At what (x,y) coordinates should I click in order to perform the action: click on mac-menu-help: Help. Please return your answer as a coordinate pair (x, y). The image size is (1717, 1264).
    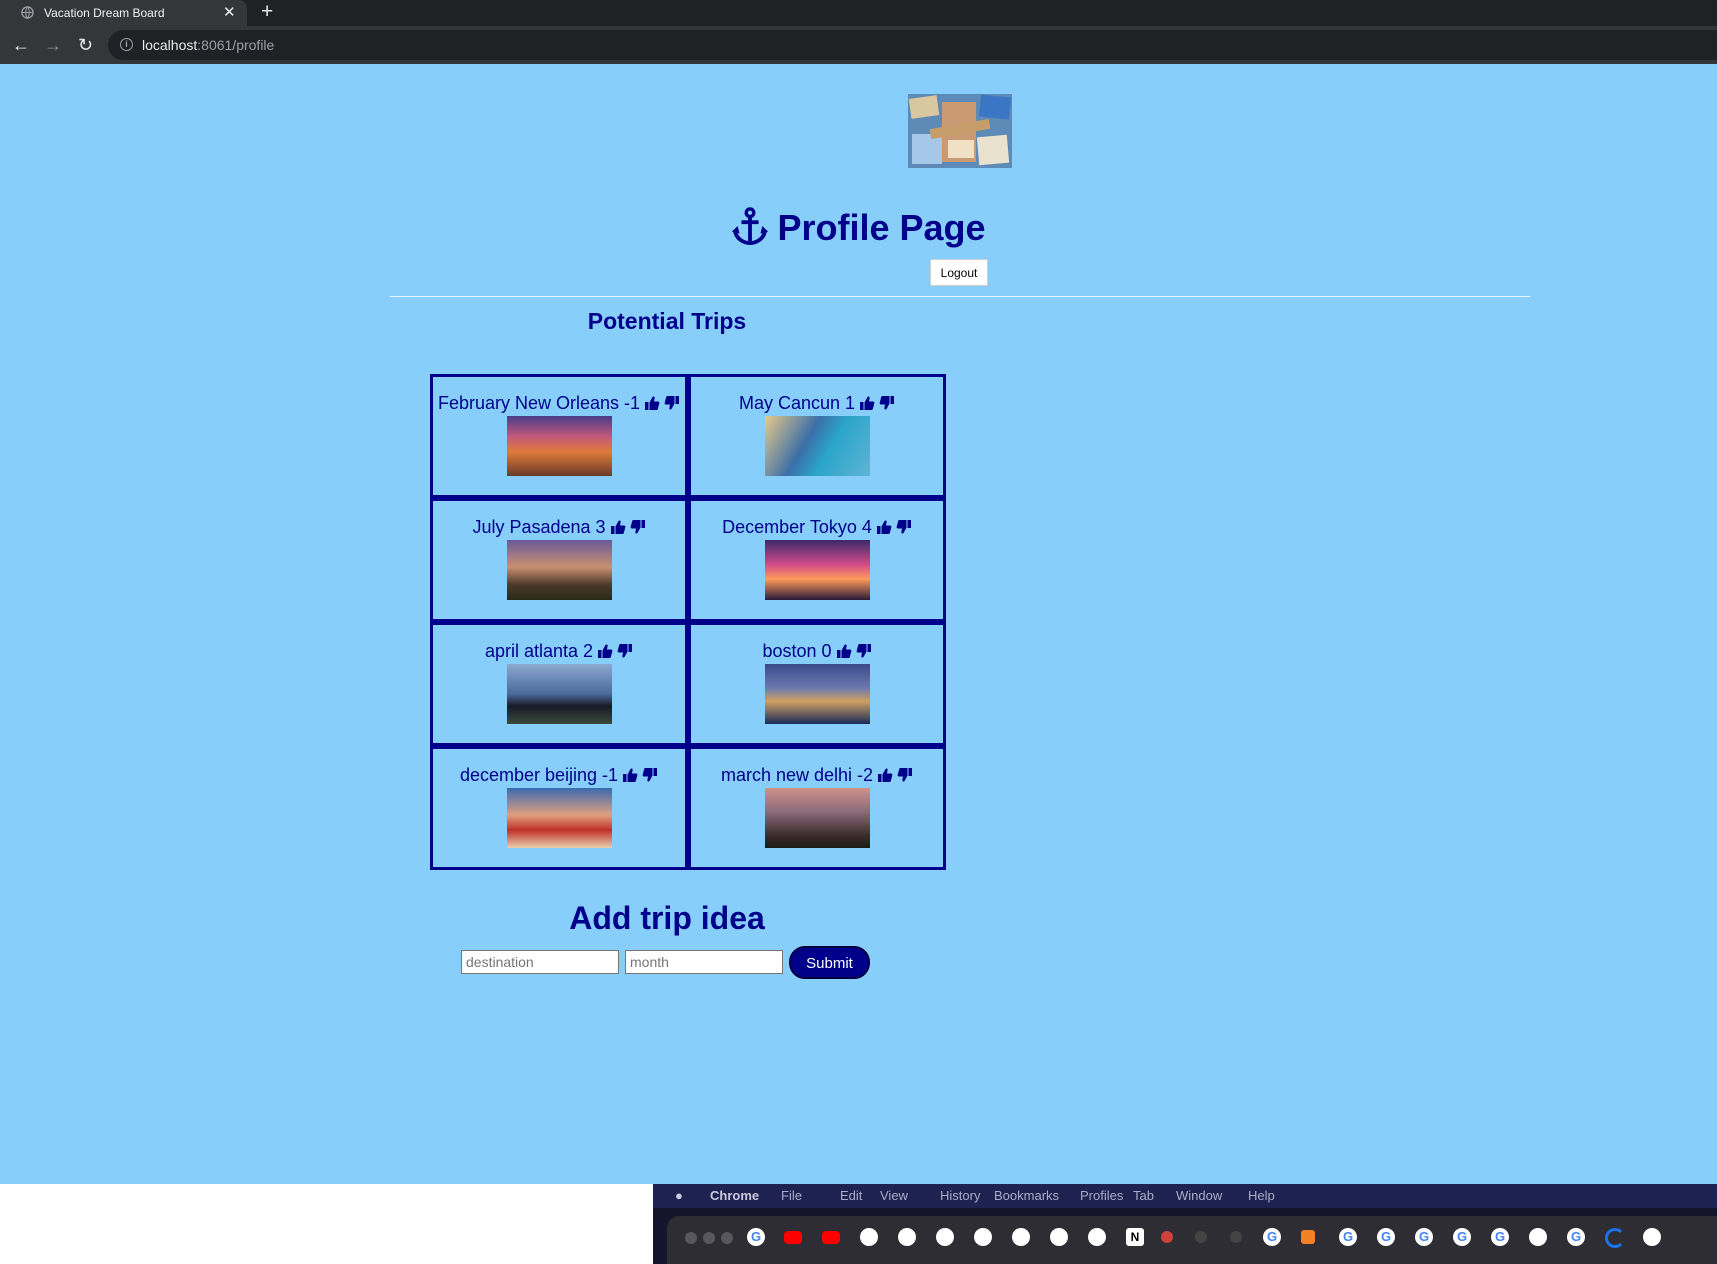
    Looking at the image, I should click on (1261, 1195).